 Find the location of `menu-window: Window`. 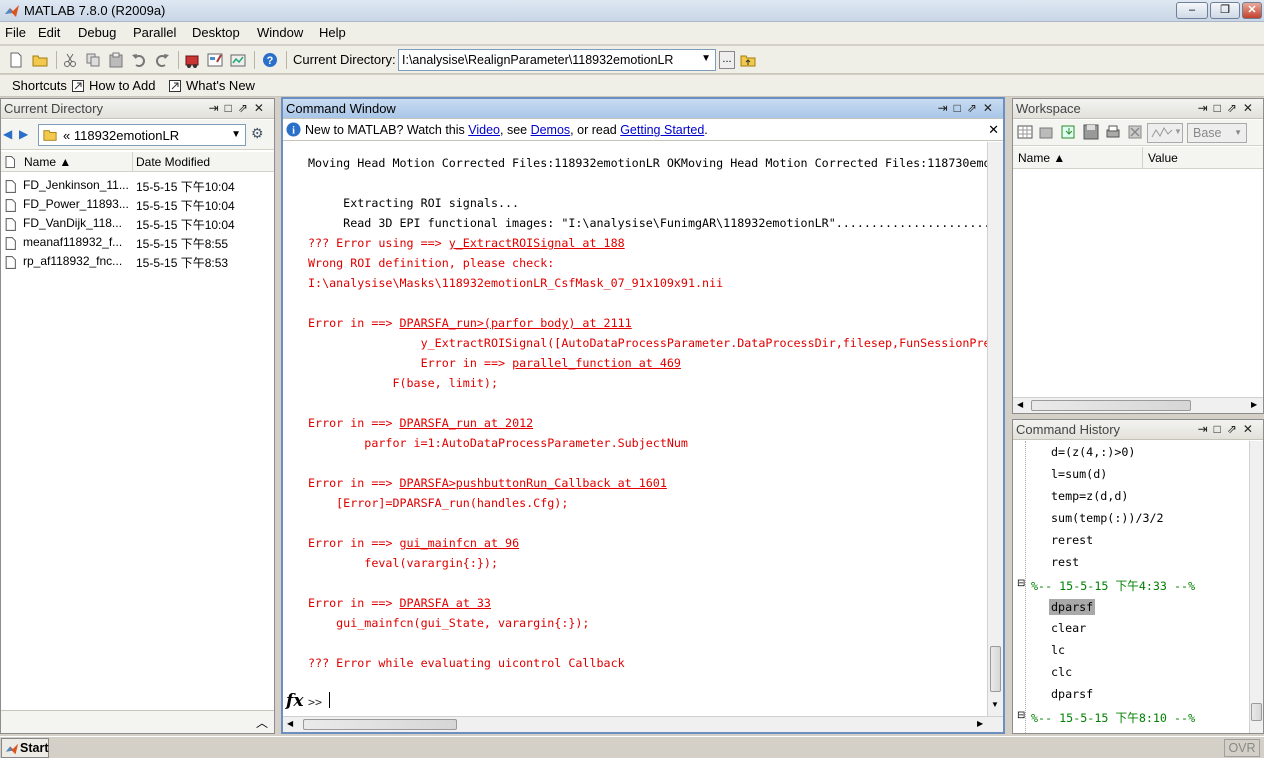

menu-window: Window is located at coordinates (280, 32).